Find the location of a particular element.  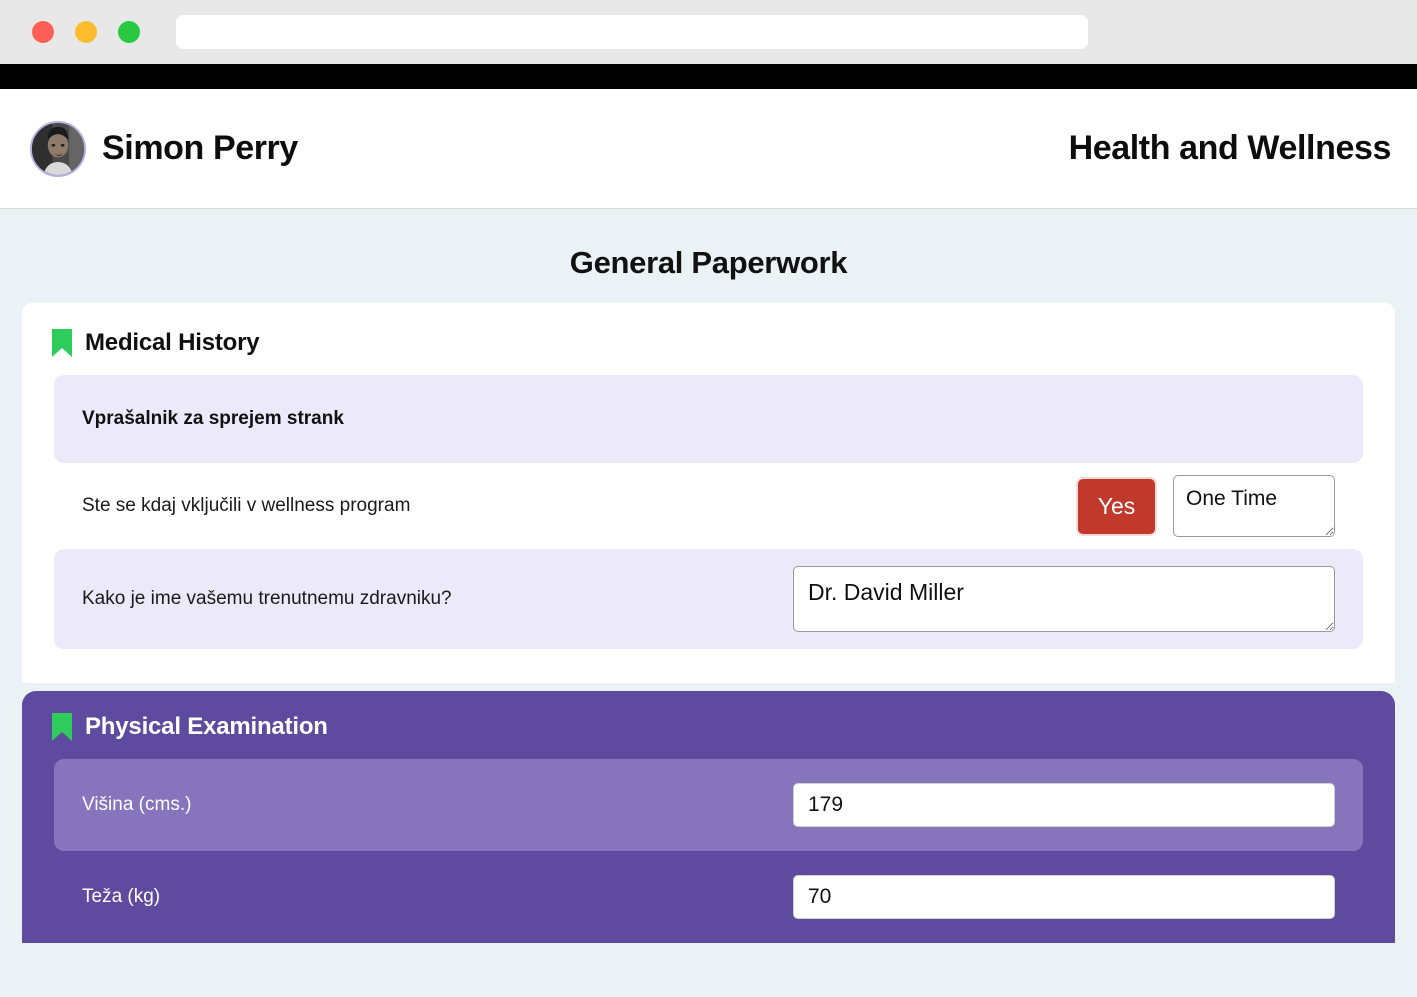

url-input is located at coordinates (632, 32).